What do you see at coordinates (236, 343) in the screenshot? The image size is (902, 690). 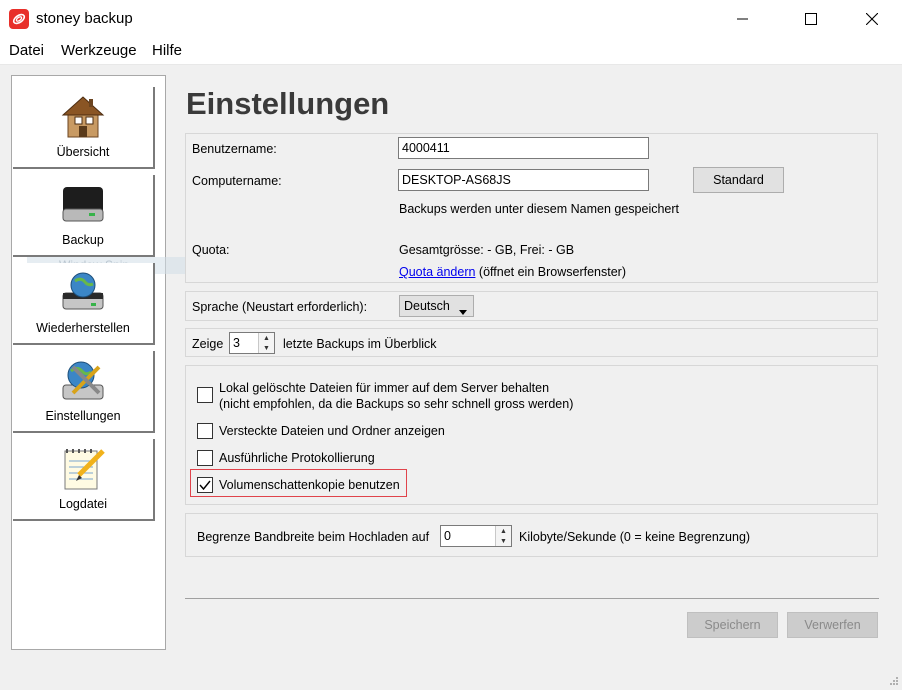 I see `backup-count-value: 3` at bounding box center [236, 343].